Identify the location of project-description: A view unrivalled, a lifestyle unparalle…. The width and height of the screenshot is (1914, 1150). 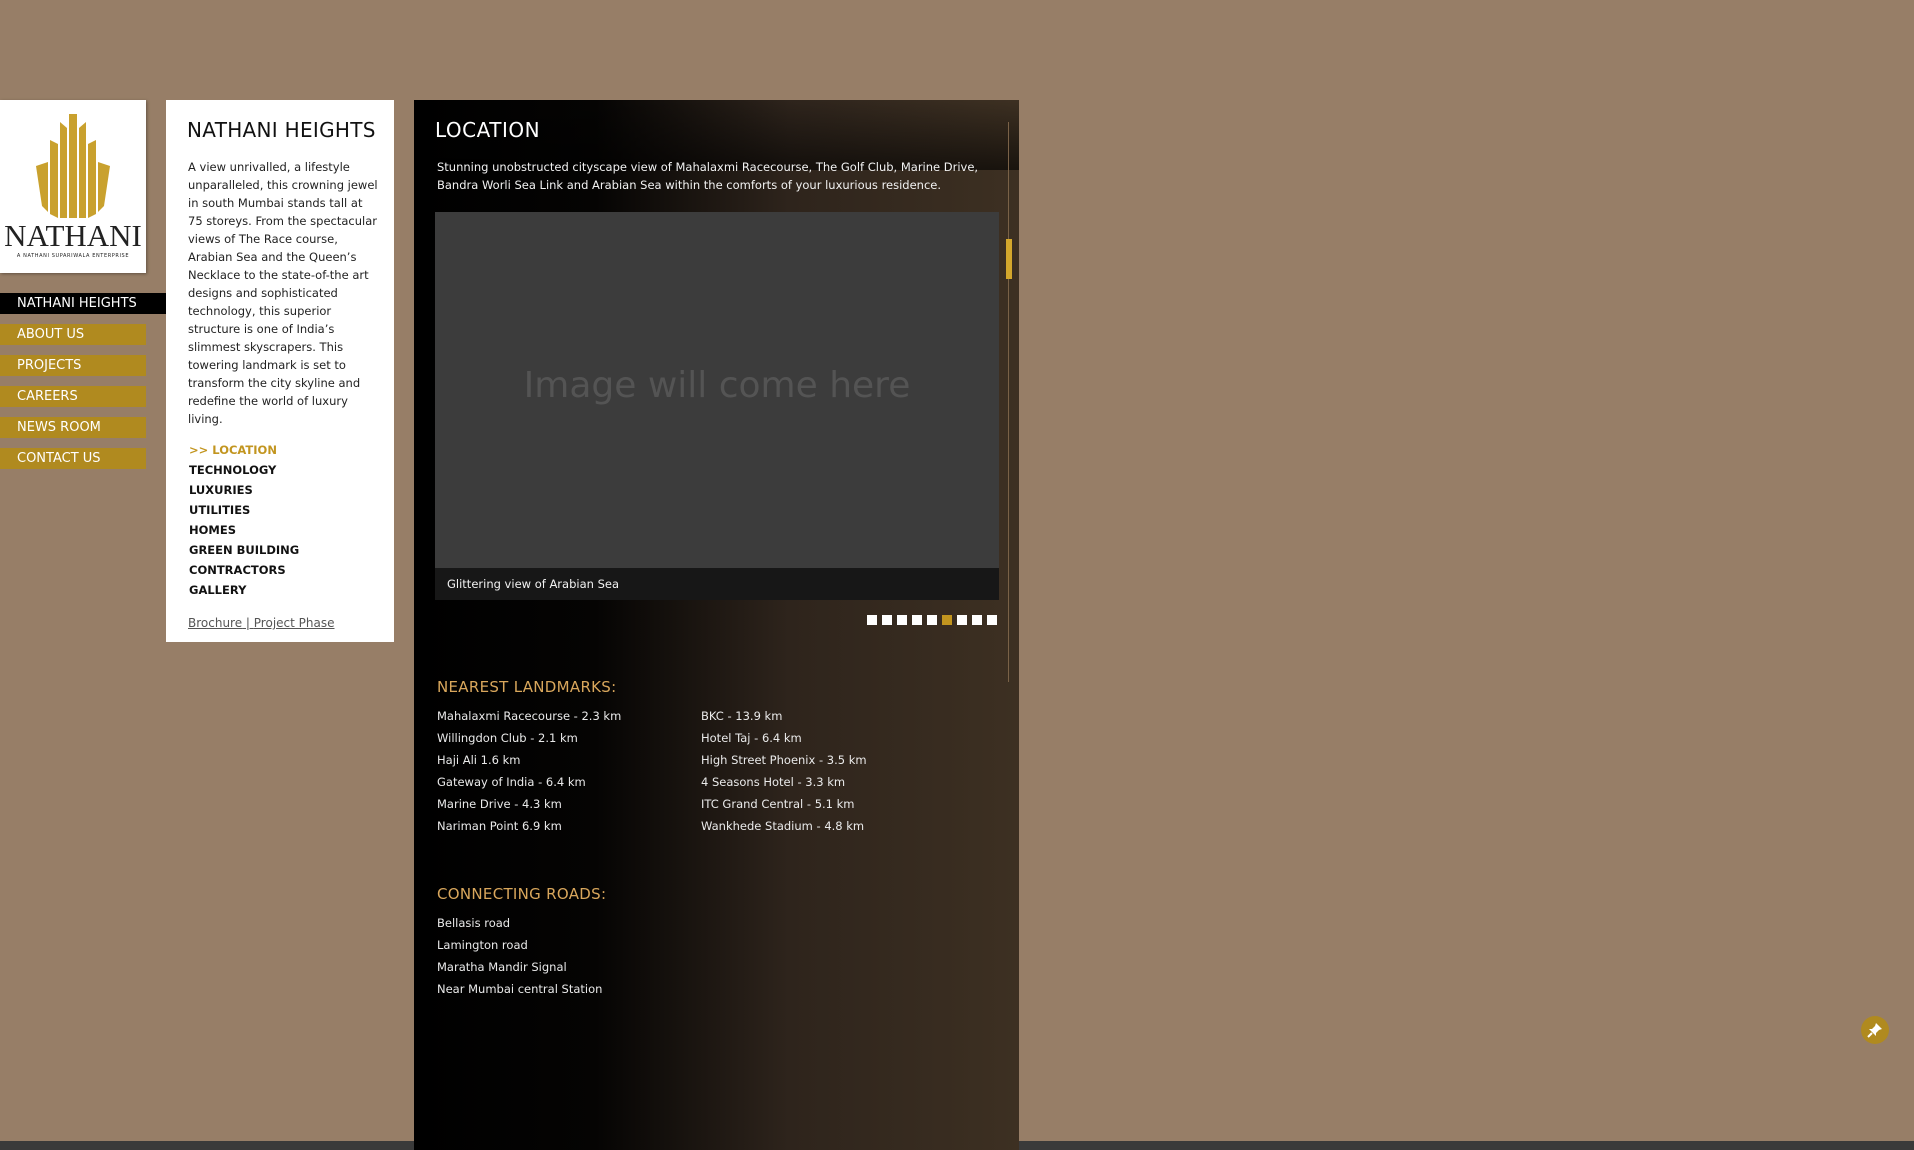
(283, 293).